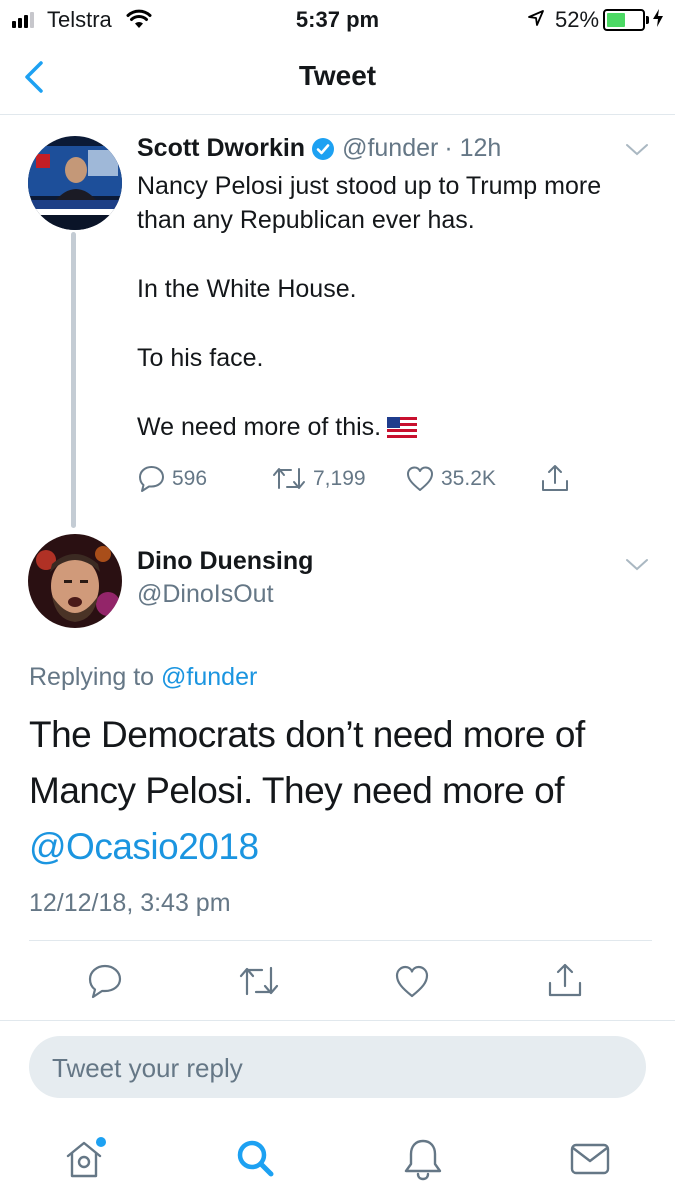  What do you see at coordinates (130, 903) in the screenshot?
I see `tweet-timestamp: 12/12/18, 3:43 pm` at bounding box center [130, 903].